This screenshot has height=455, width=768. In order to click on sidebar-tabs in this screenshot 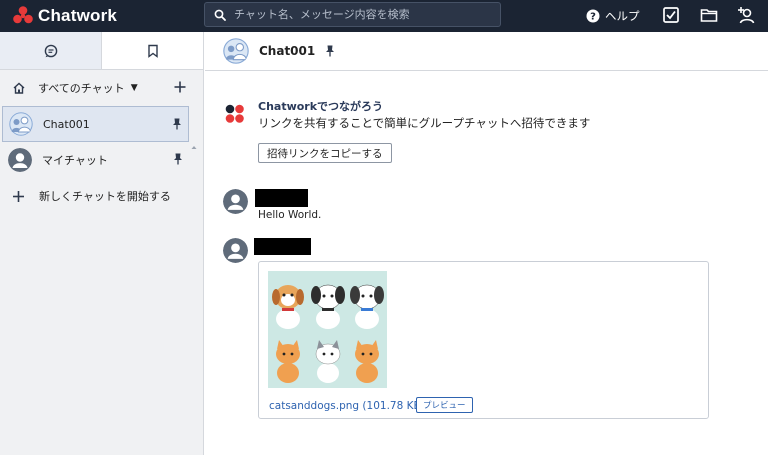, I will do `click(101, 51)`.